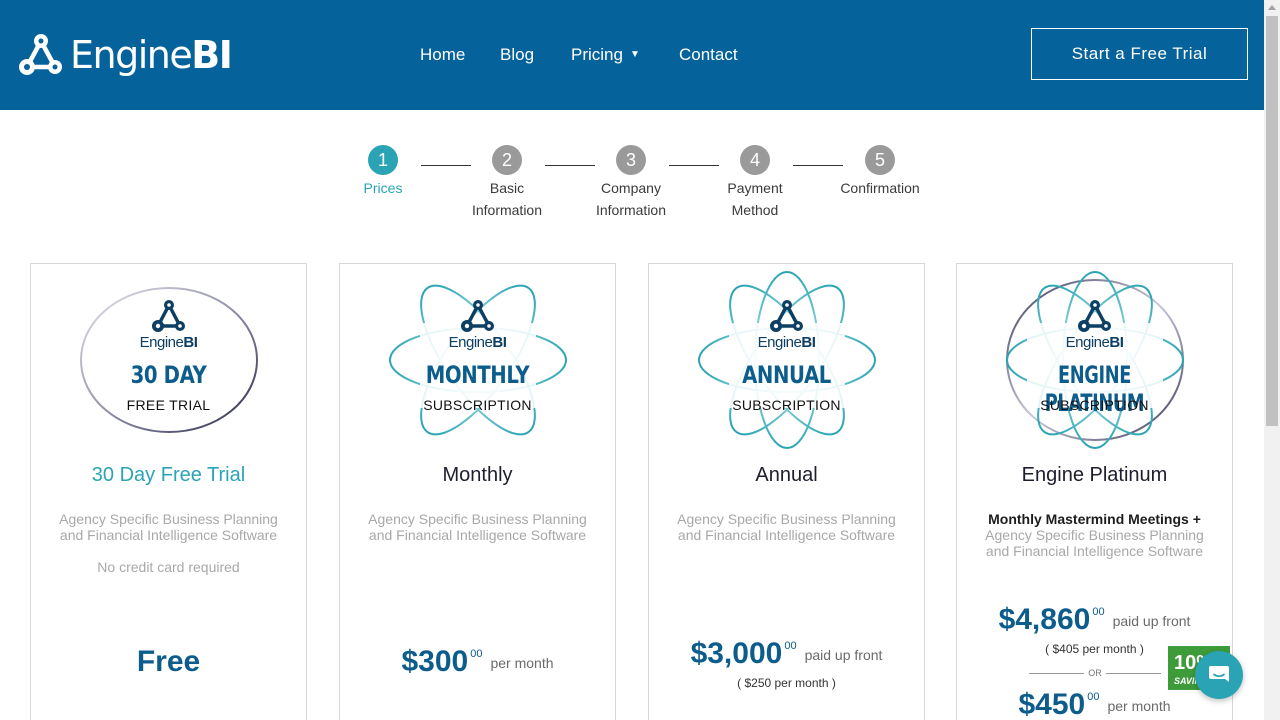 This screenshot has height=720, width=1280. I want to click on page-scrollbar, so click(1272, 360).